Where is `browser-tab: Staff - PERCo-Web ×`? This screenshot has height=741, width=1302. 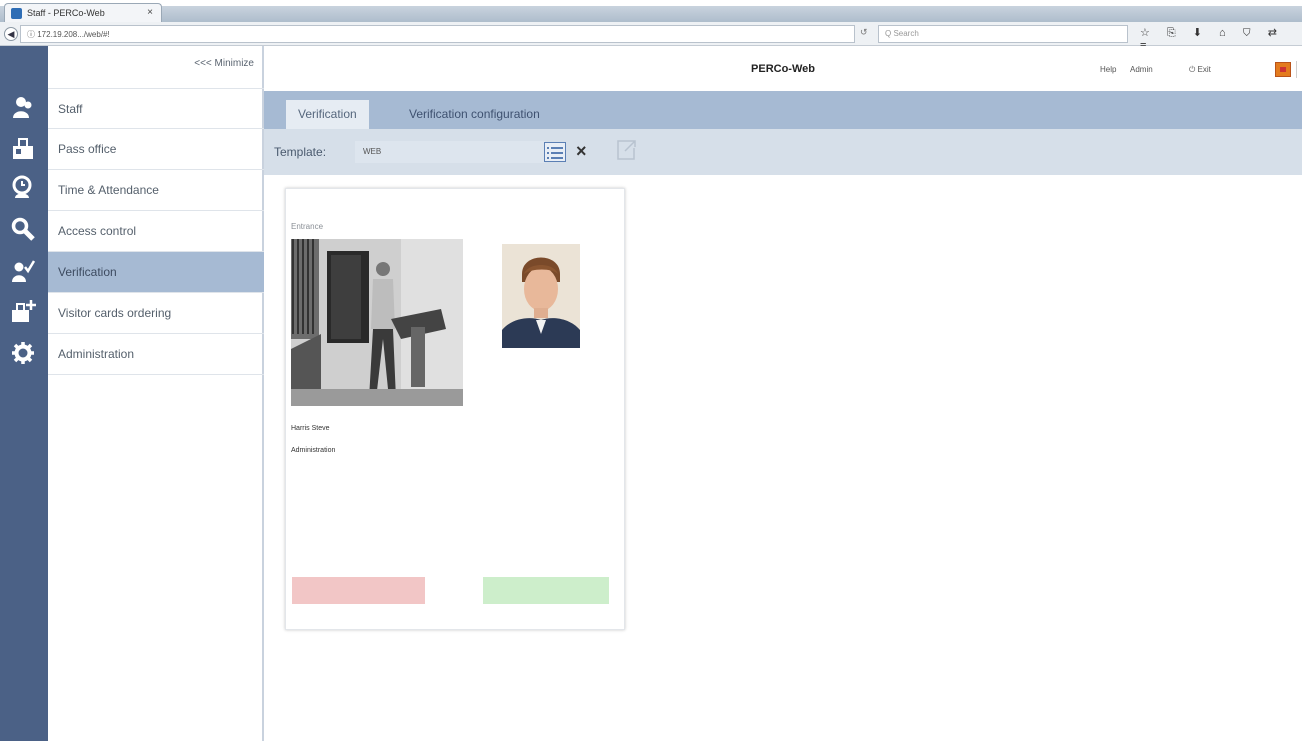
browser-tab: Staff - PERCo-Web × is located at coordinates (83, 12).